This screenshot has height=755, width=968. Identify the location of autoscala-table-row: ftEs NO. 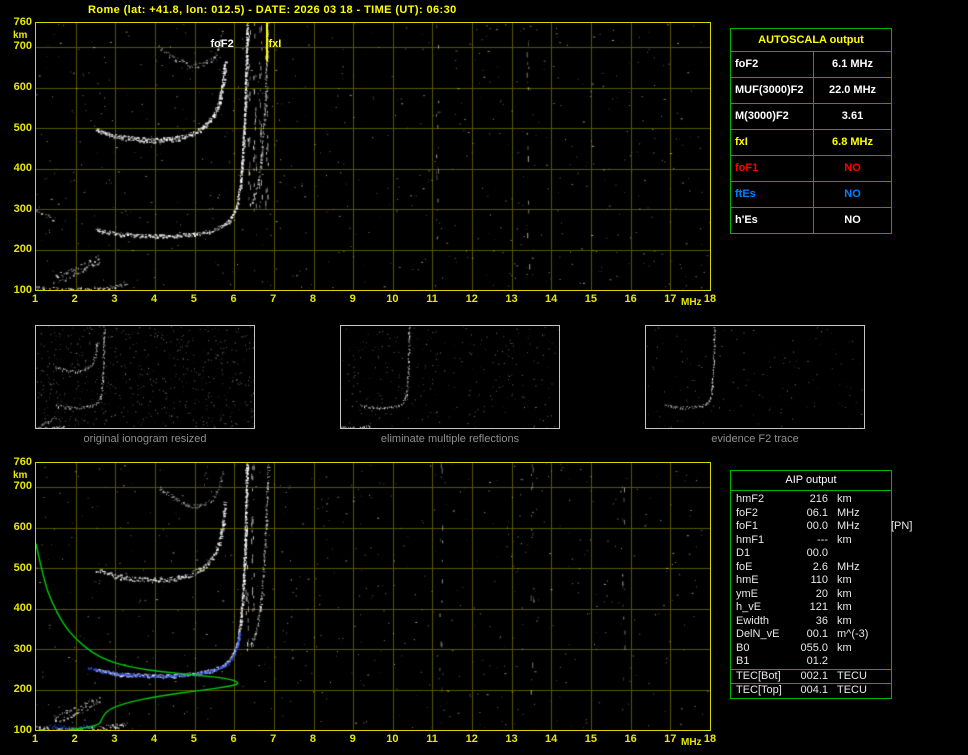
(811, 195).